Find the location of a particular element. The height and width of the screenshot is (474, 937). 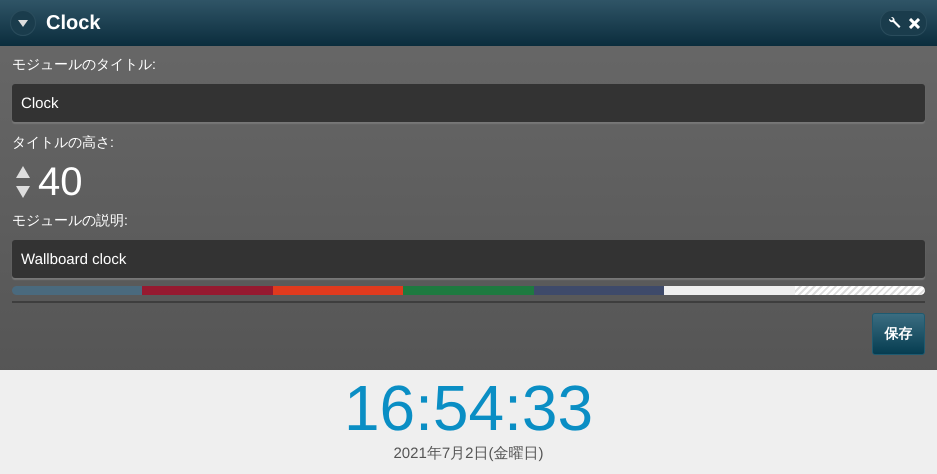

caret-icon is located at coordinates (23, 23).